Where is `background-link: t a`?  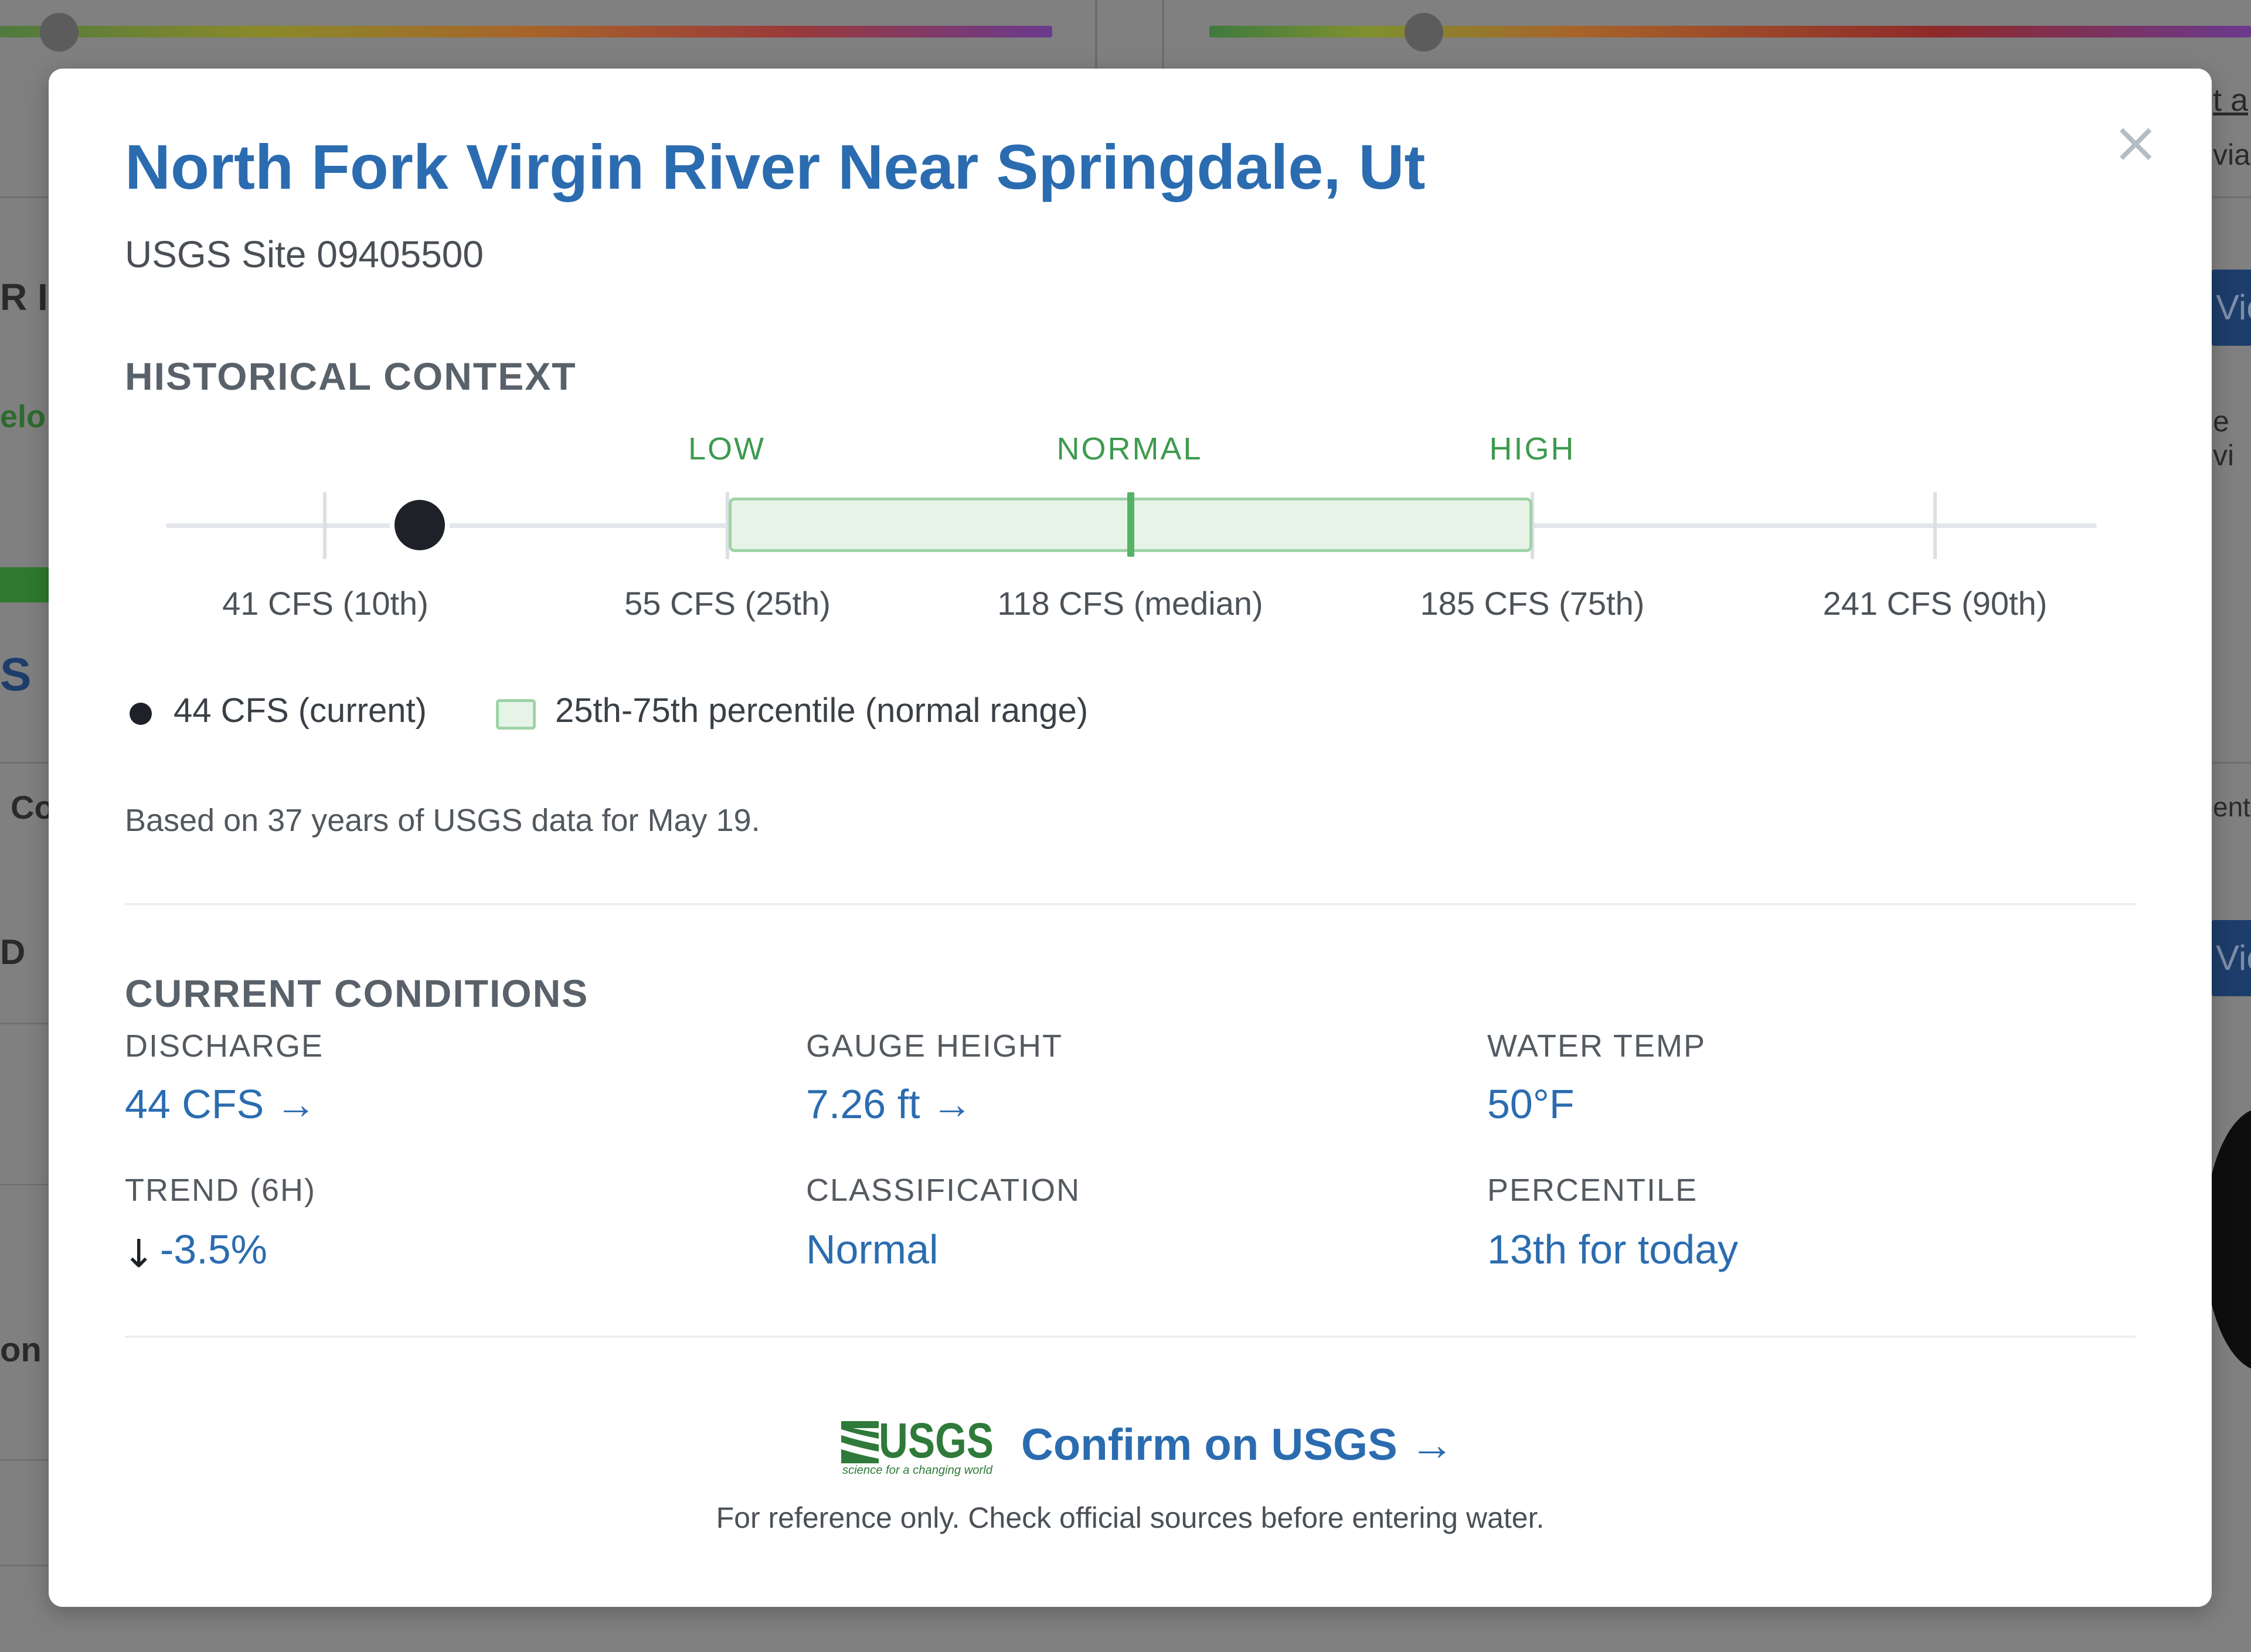
background-link: t a is located at coordinates (2231, 100).